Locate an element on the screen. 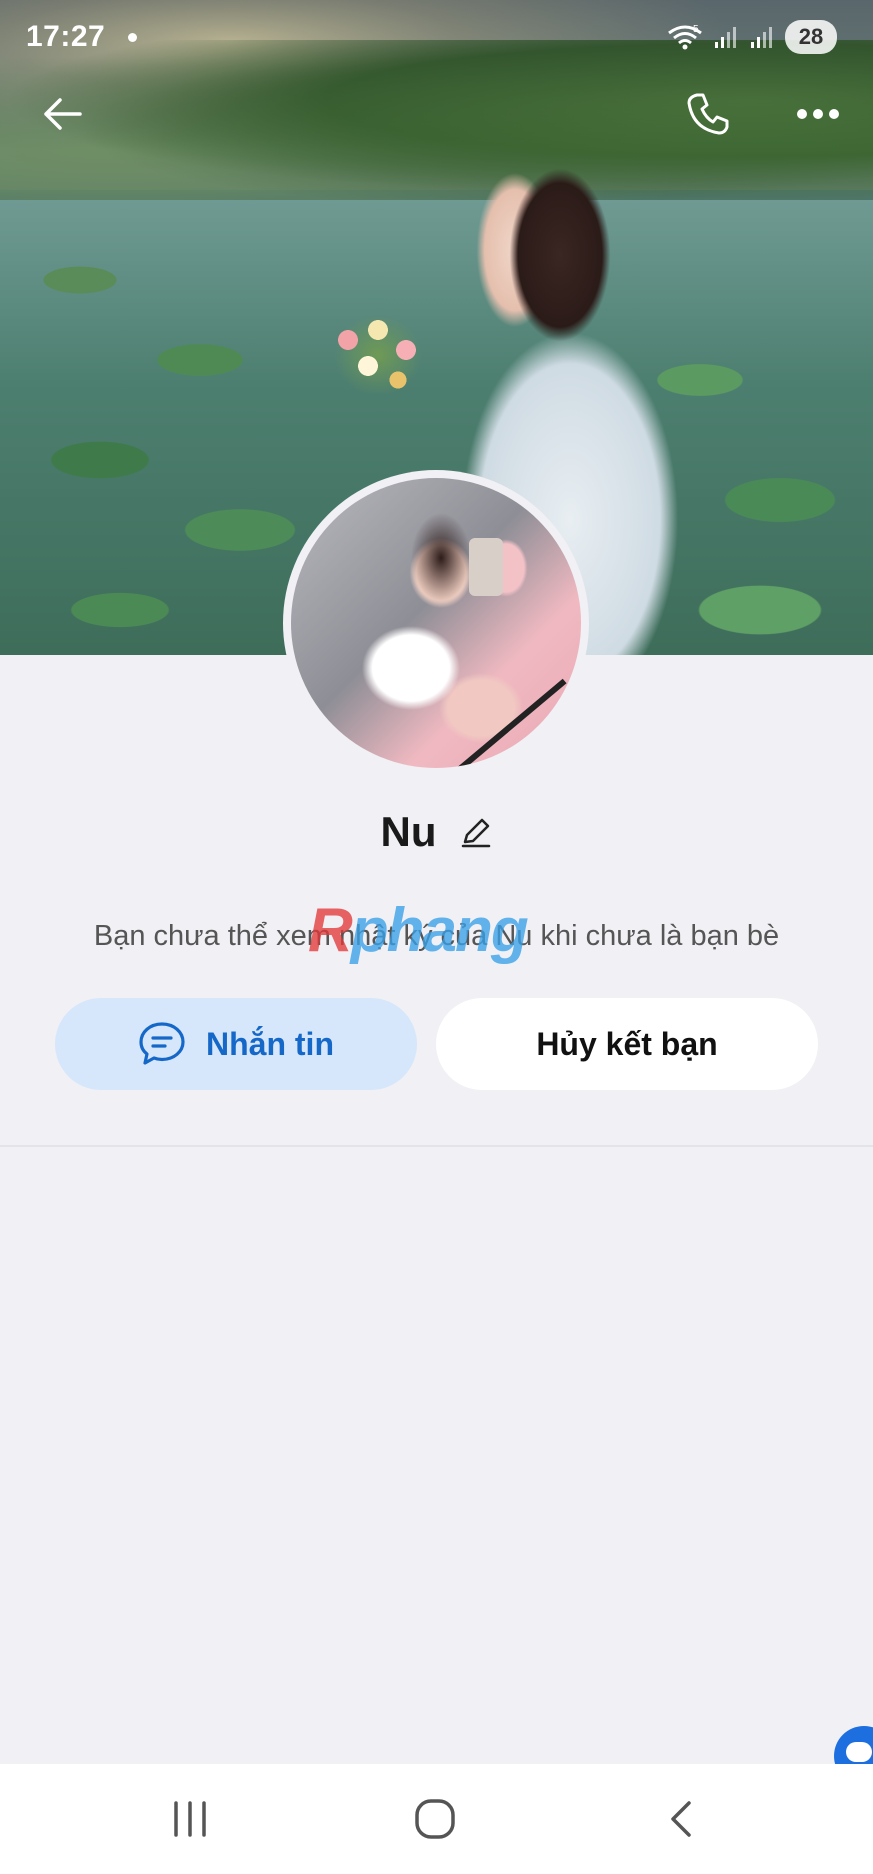 This screenshot has width=873, height=1874. section-divider is located at coordinates (436, 1146).